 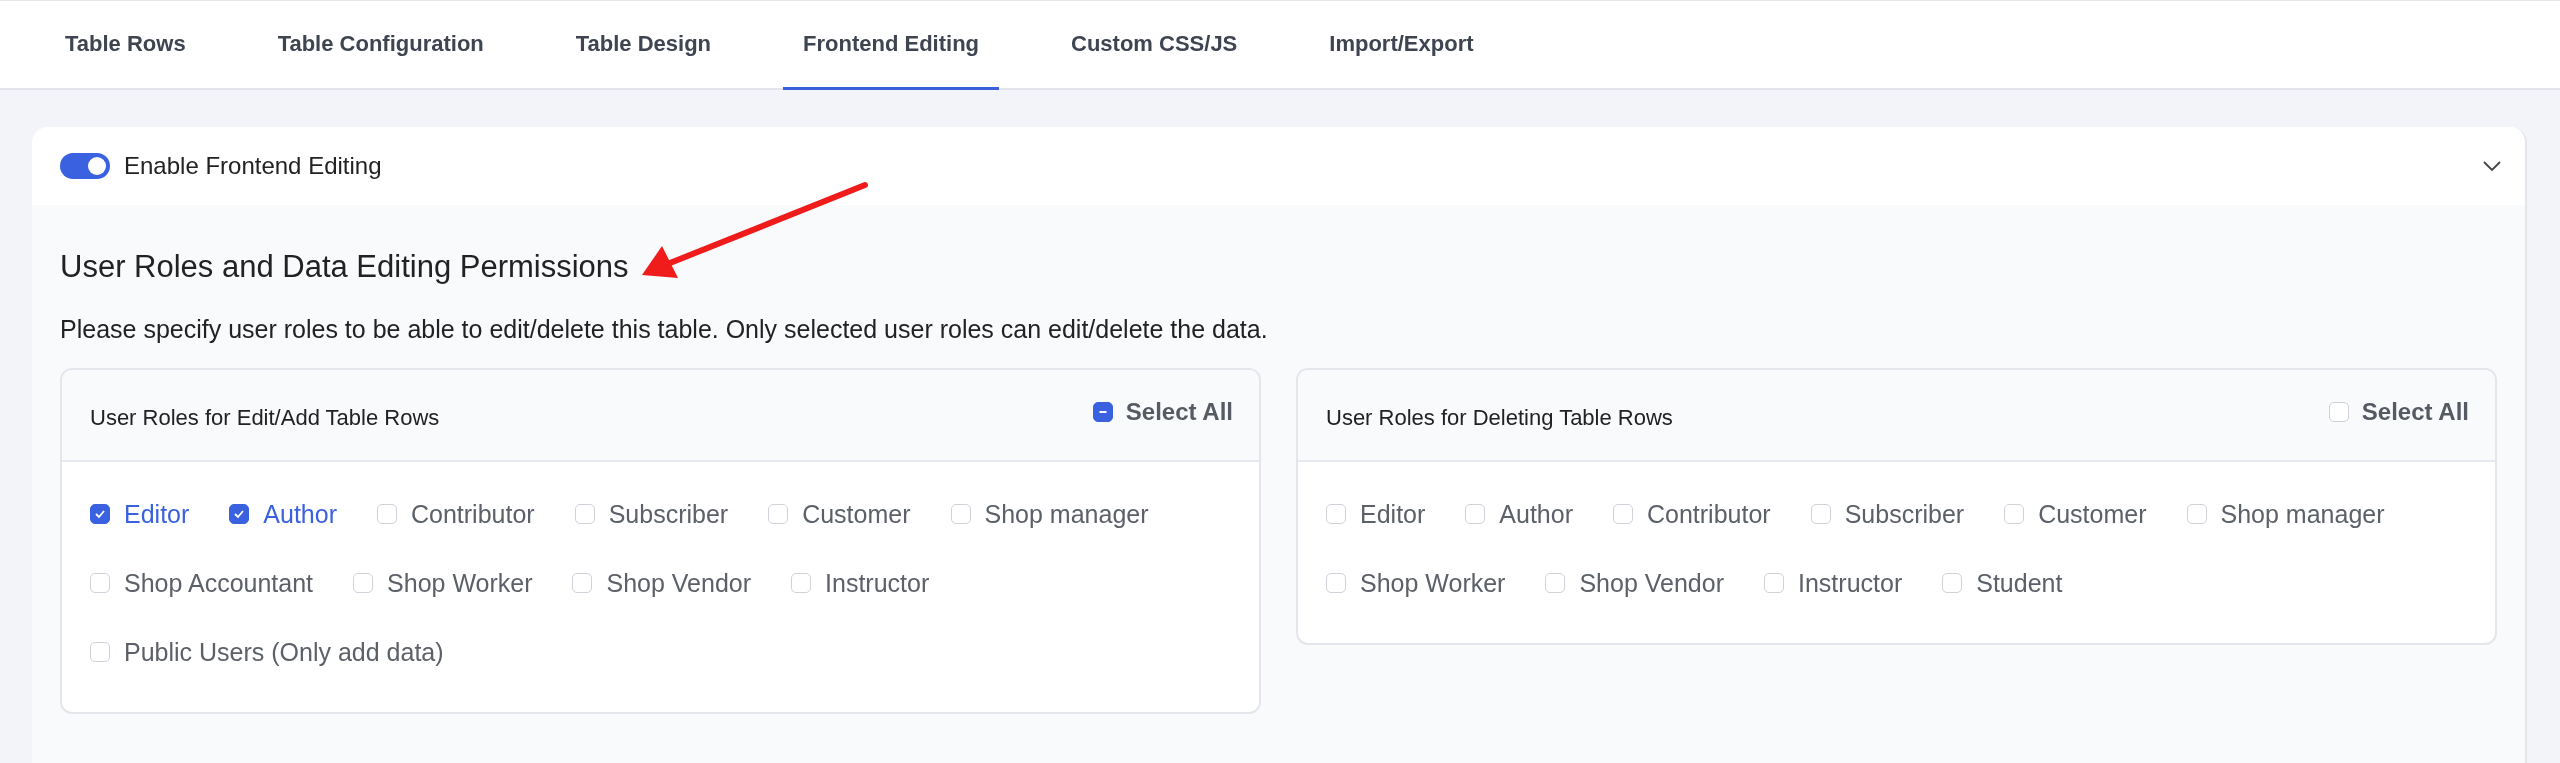 What do you see at coordinates (85, 166) in the screenshot?
I see `toggle-switch` at bounding box center [85, 166].